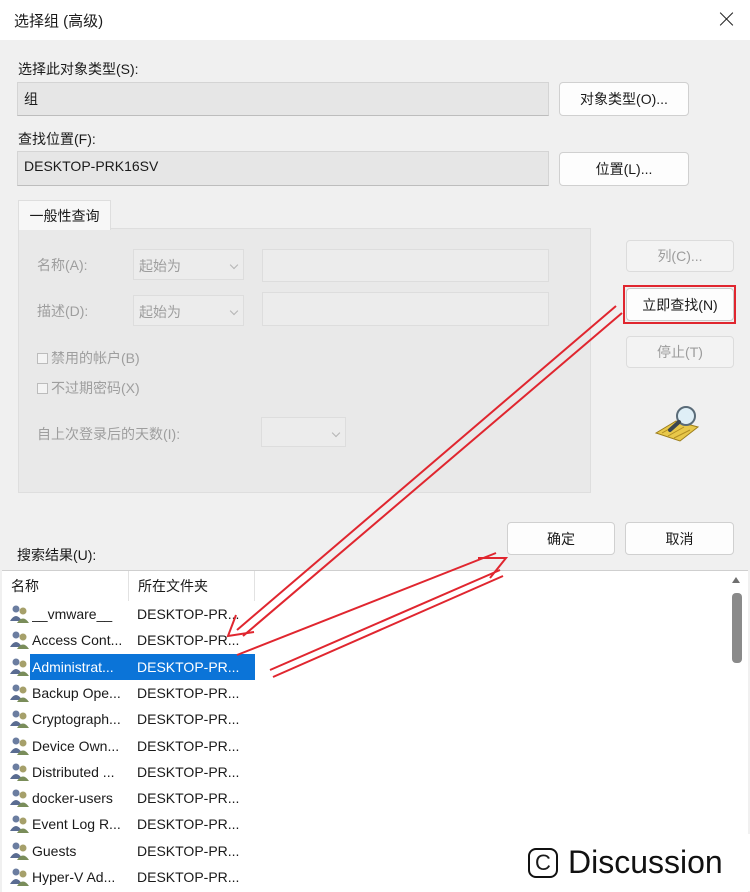 This screenshot has height=892, width=750. Describe the element at coordinates (57, 139) in the screenshot. I see `location-label: 查找位置(F):` at that location.